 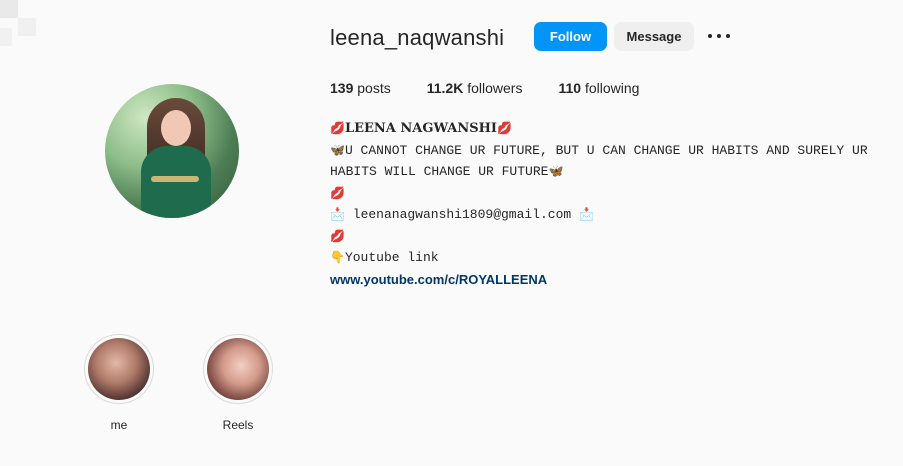 What do you see at coordinates (610, 172) in the screenshot?
I see `bio-quote-line-2: HABITS WILL CHANGE UR FUTURE🦋` at bounding box center [610, 172].